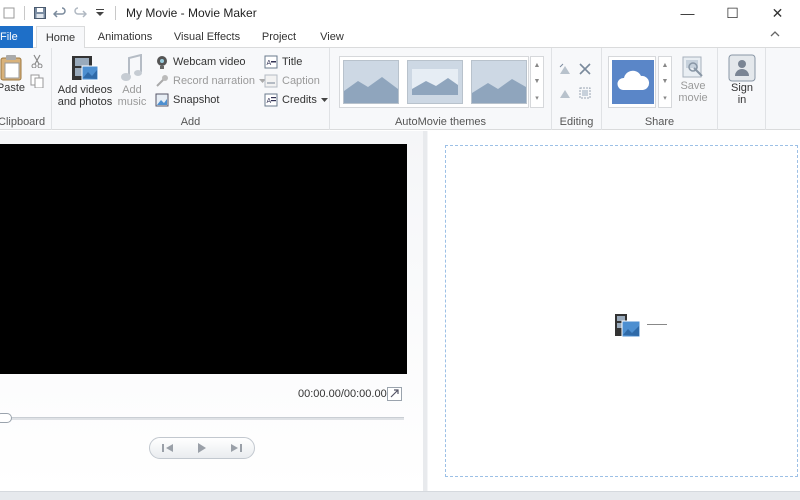 Image resolution: width=800 pixels, height=500 pixels. I want to click on clipboard-group-label: Clipboard, so click(23, 122).